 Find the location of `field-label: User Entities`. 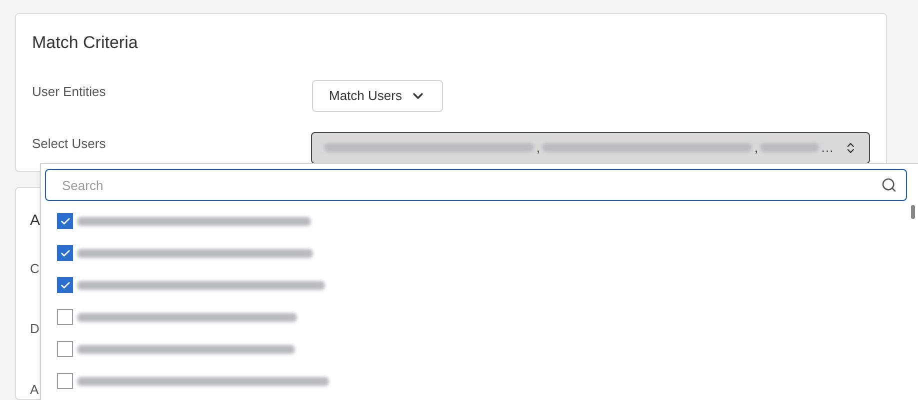

field-label: User Entities is located at coordinates (69, 91).